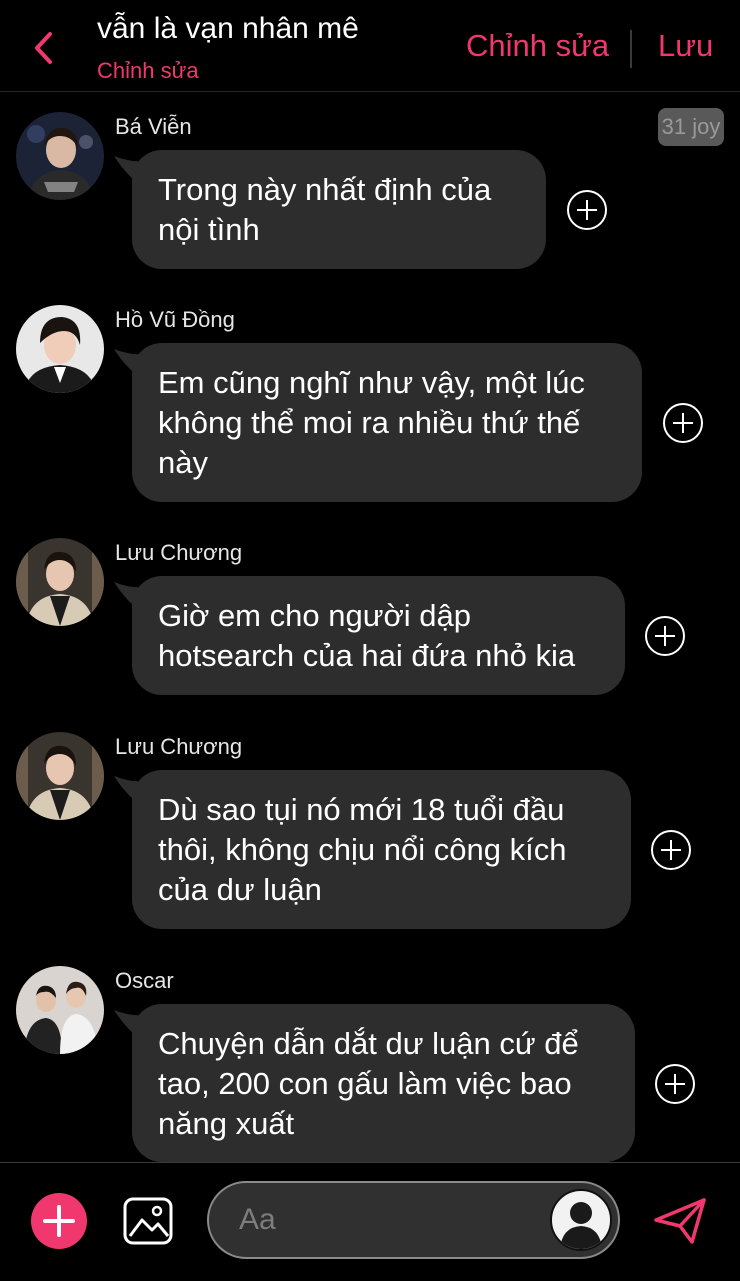  I want to click on header-divider, so click(631, 49).